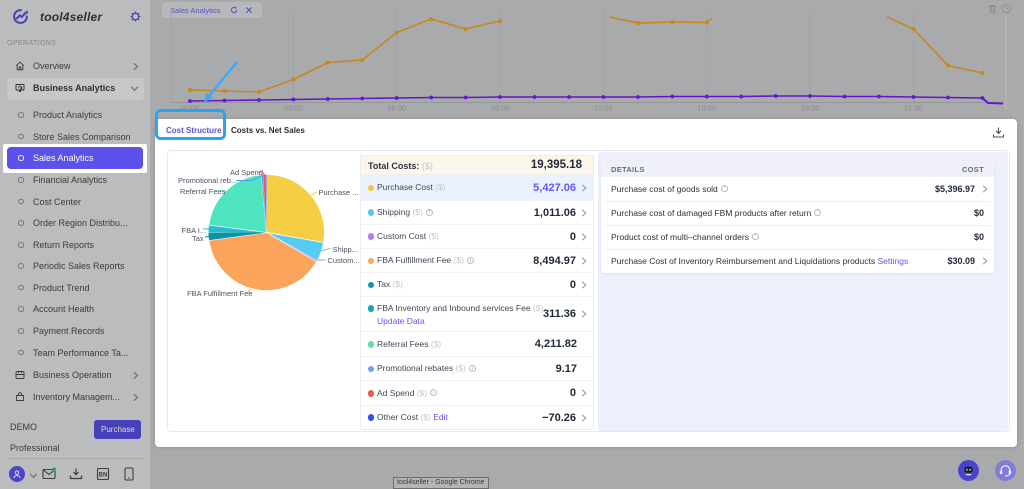  I want to click on svg-text: BN, so click(103, 476).